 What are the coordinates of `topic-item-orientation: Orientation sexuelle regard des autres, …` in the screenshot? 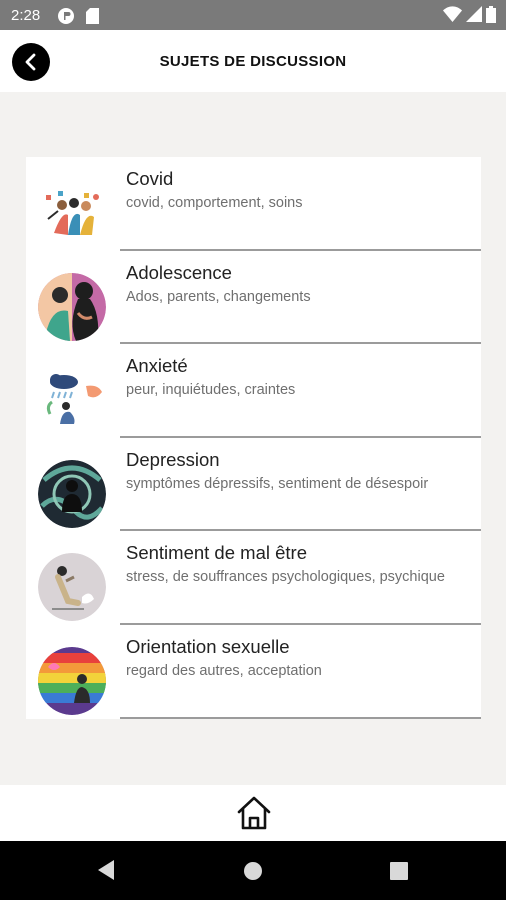 It's located at (253, 672).